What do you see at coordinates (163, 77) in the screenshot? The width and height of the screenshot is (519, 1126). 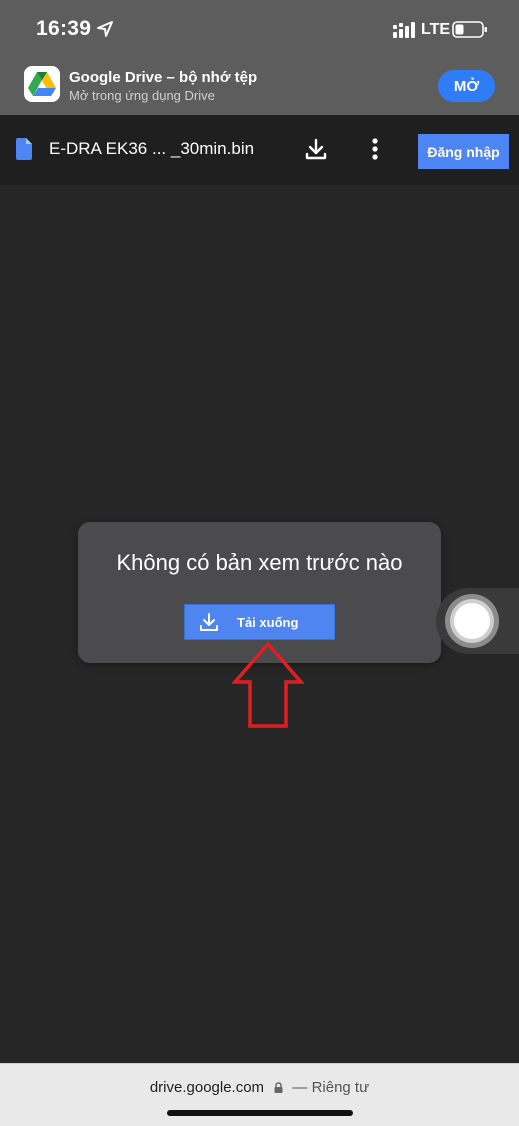 I see `banner-title: Google Drive – bộ nhớ tệp` at bounding box center [163, 77].